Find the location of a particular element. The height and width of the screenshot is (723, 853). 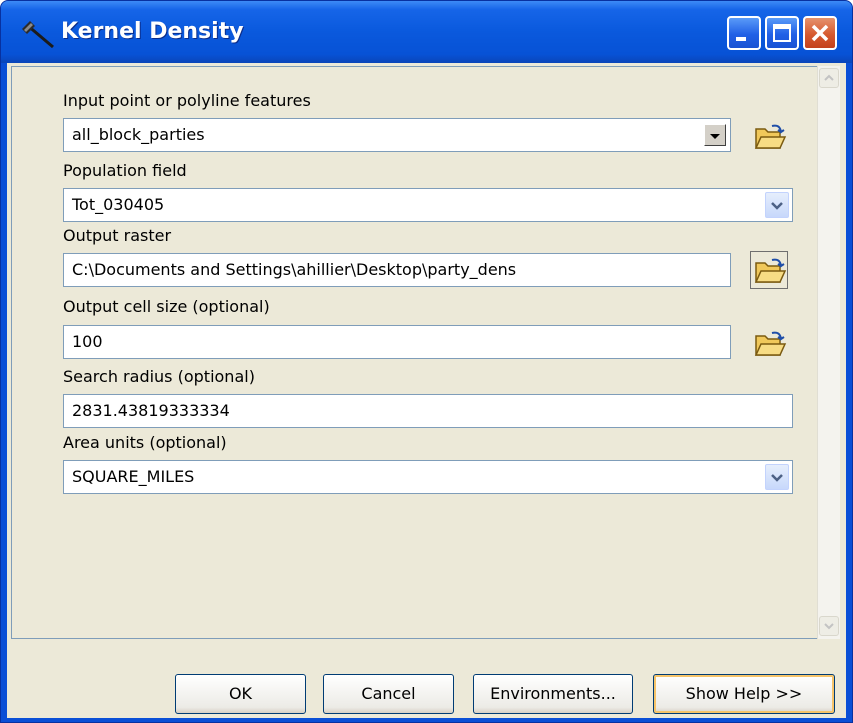

chevron-up-icon is located at coordinates (829, 77).